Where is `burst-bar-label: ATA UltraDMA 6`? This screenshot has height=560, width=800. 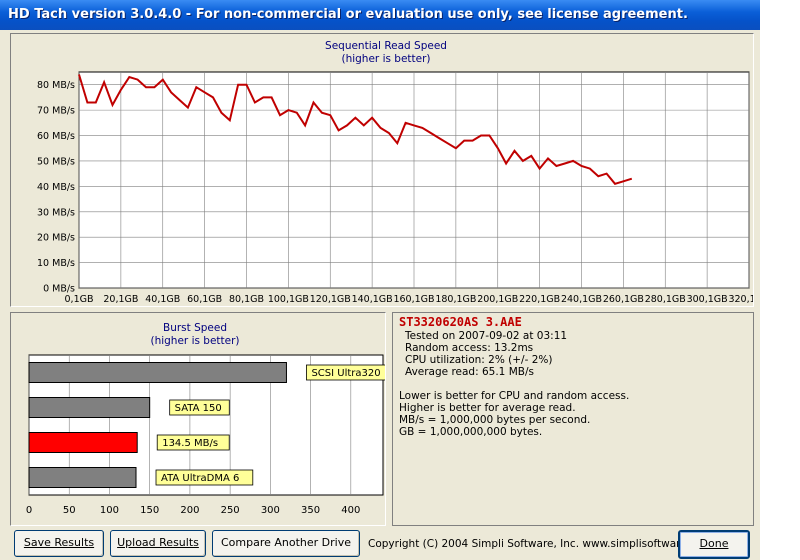 burst-bar-label: ATA UltraDMA 6 is located at coordinates (200, 478).